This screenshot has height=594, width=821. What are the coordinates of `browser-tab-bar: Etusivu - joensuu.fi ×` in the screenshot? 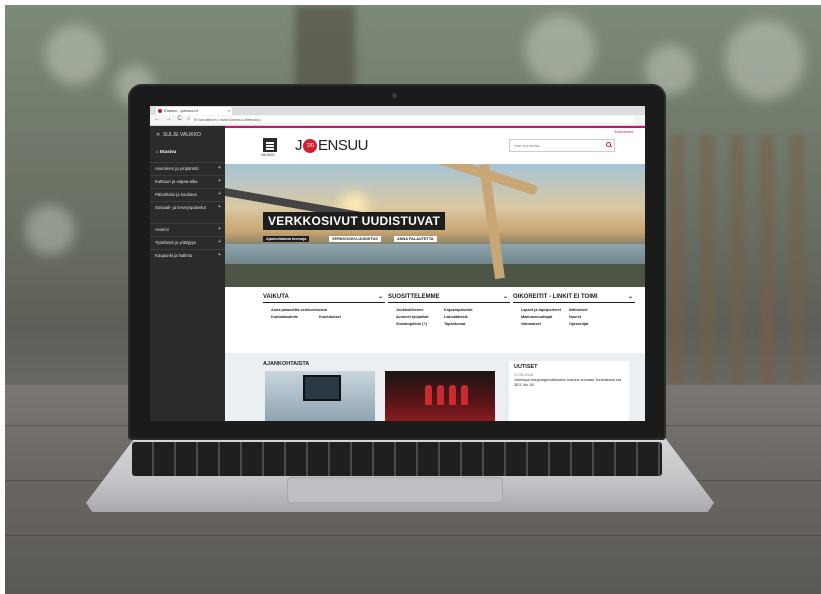 It's located at (397, 110).